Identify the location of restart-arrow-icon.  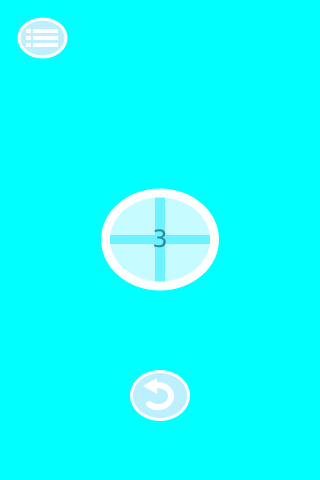
(160, 395).